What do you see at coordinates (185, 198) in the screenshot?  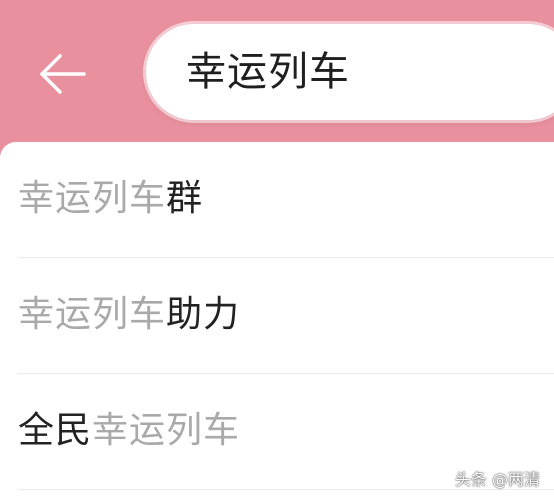 I see `suggestion-suffix: 群` at bounding box center [185, 198].